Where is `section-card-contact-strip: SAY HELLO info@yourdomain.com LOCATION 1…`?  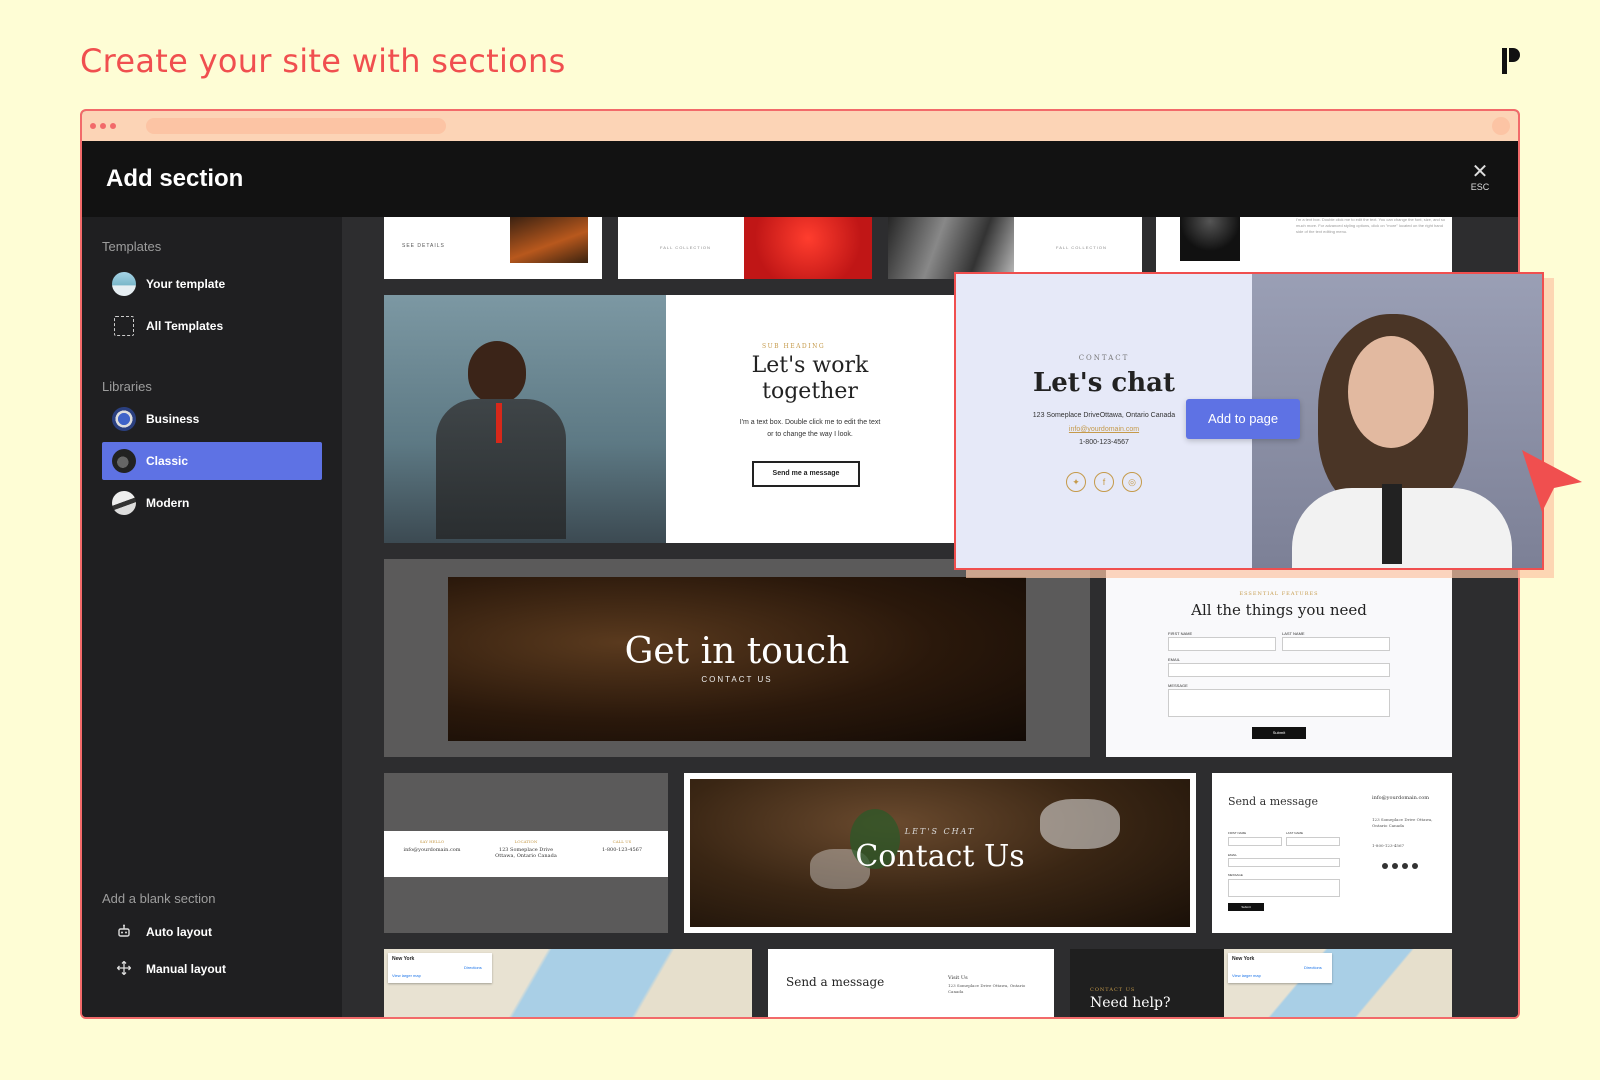 section-card-contact-strip: SAY HELLO info@yourdomain.com LOCATION 1… is located at coordinates (526, 853).